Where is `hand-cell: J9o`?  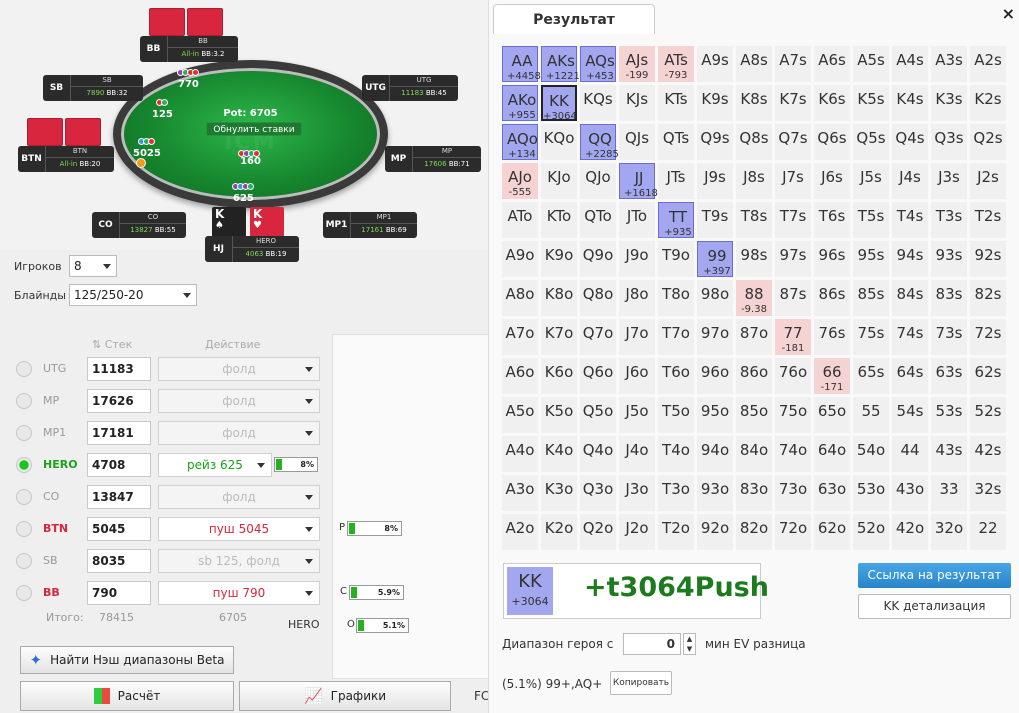
hand-cell: J9o is located at coordinates (637, 259).